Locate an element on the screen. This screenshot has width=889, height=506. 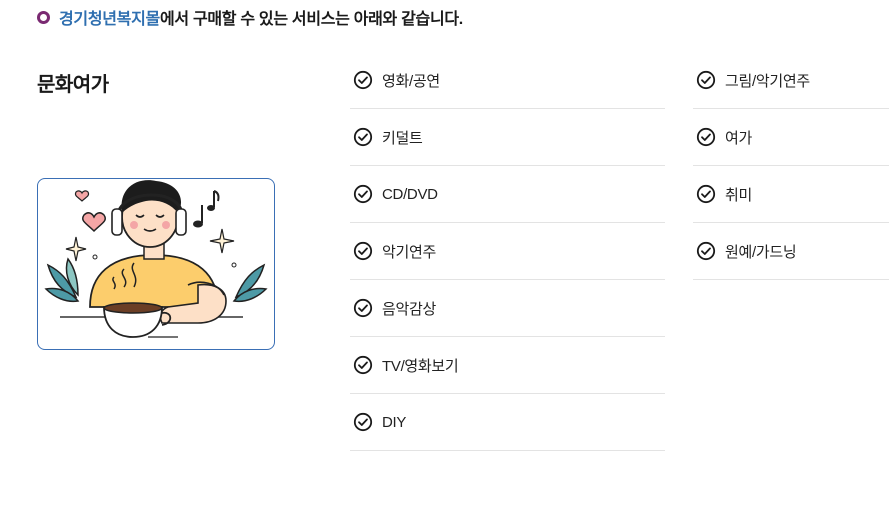
list-item: 여가 is located at coordinates (791, 137).